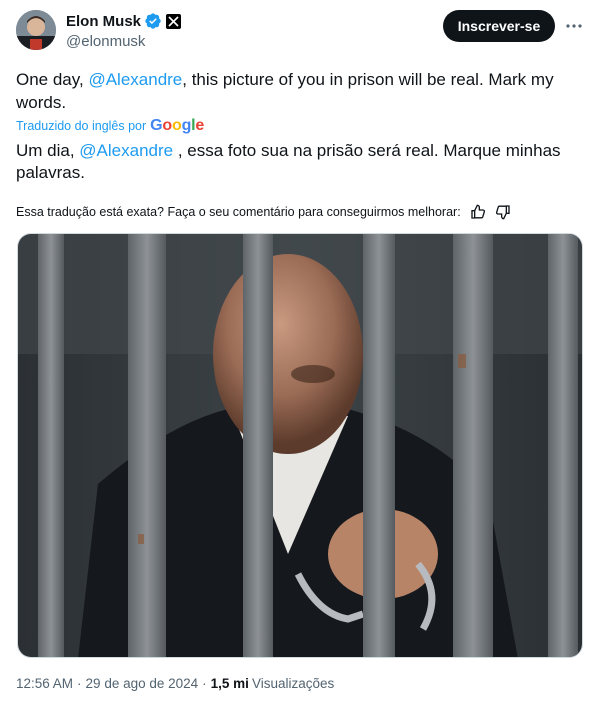  What do you see at coordinates (103, 21) in the screenshot?
I see `display-name: Elon Musk` at bounding box center [103, 21].